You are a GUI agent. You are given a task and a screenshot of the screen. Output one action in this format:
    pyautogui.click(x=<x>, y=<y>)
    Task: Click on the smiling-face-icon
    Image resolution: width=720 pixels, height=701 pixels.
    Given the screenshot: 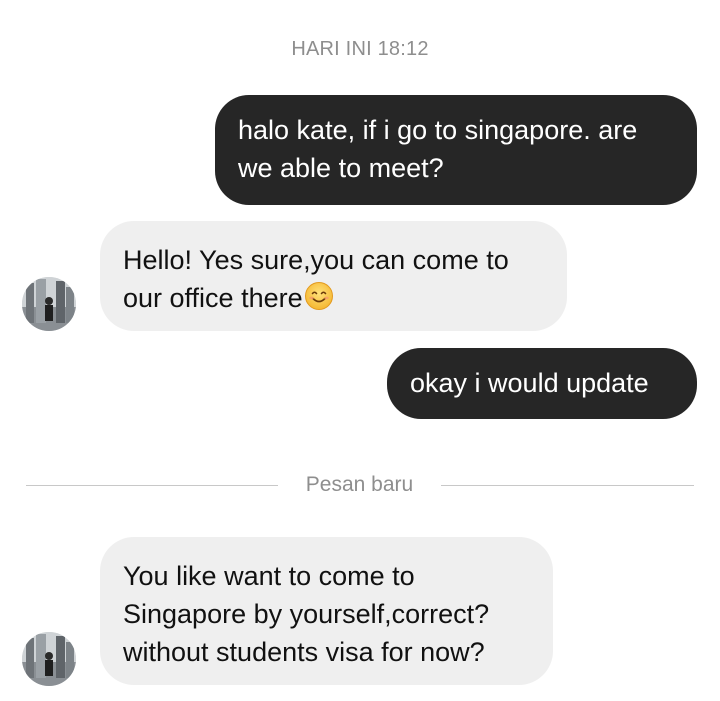 What is the action you would take?
    pyautogui.click(x=319, y=296)
    